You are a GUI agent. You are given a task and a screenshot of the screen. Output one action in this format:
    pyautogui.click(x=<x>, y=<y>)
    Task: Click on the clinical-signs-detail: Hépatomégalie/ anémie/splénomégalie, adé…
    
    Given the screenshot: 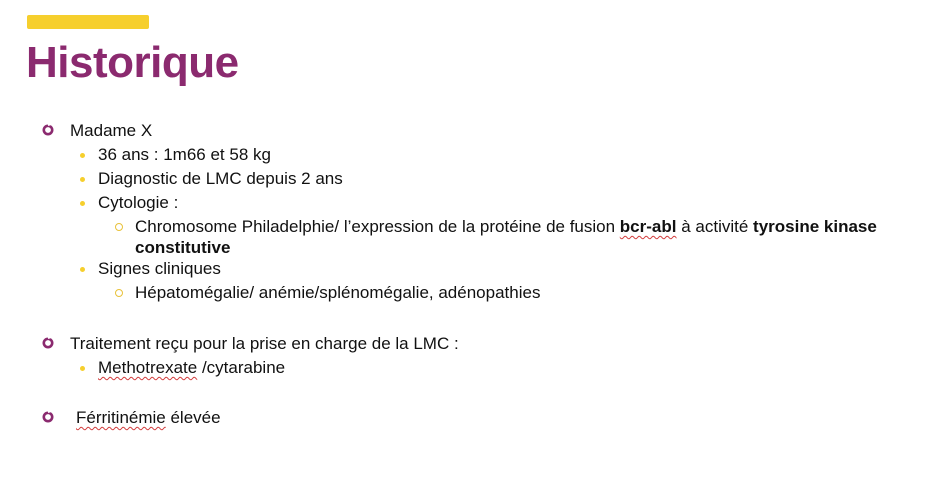 What is the action you would take?
    pyautogui.click(x=338, y=292)
    